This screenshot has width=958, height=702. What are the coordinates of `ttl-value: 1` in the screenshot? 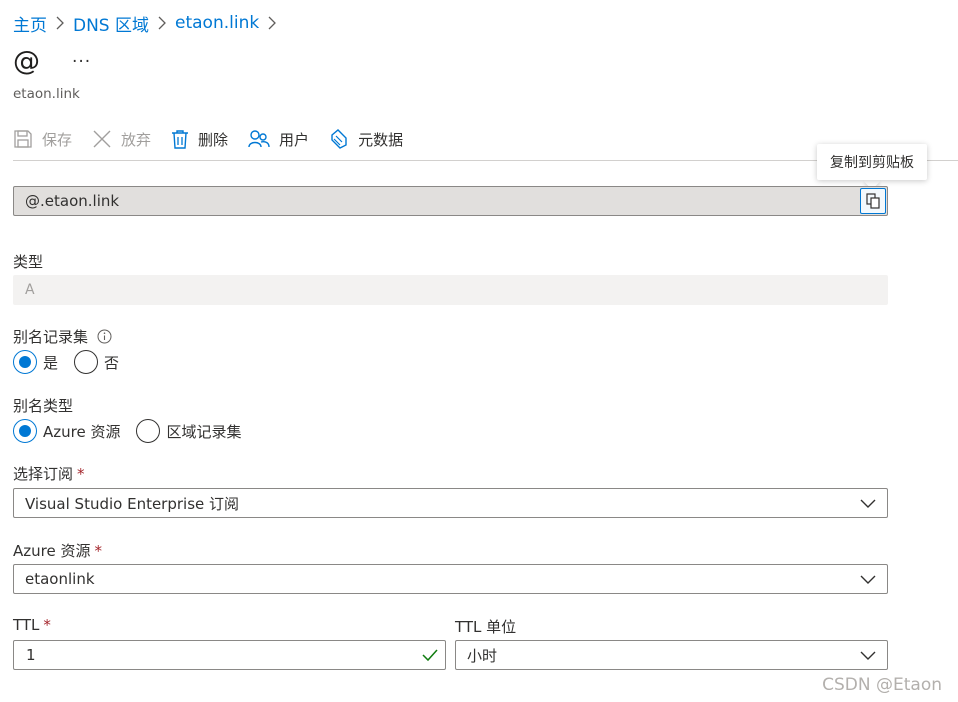 It's located at (31, 655).